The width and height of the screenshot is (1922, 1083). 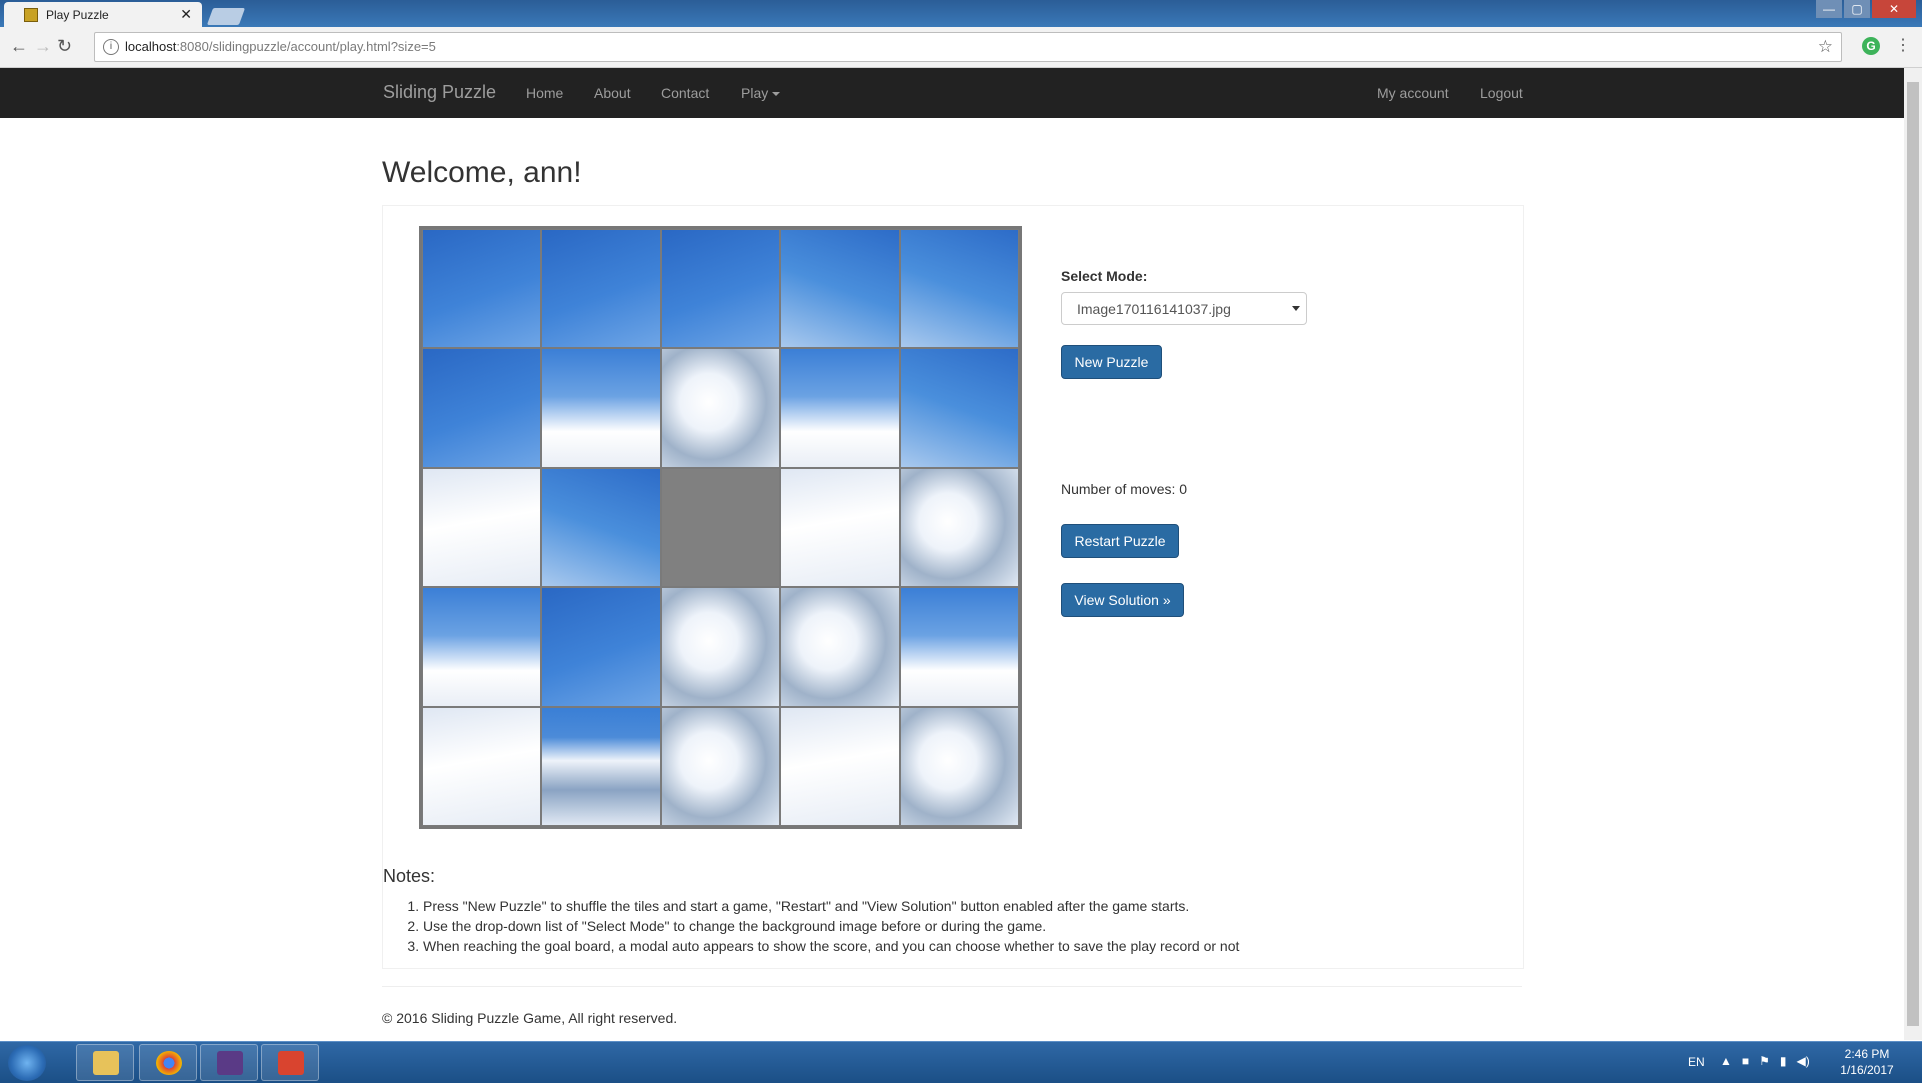 I want to click on windows-taskbar: EN ▲ ■ ⚑ ▮ ◀) 2:46 PM 1/16/2017, so click(x=961, y=1062).